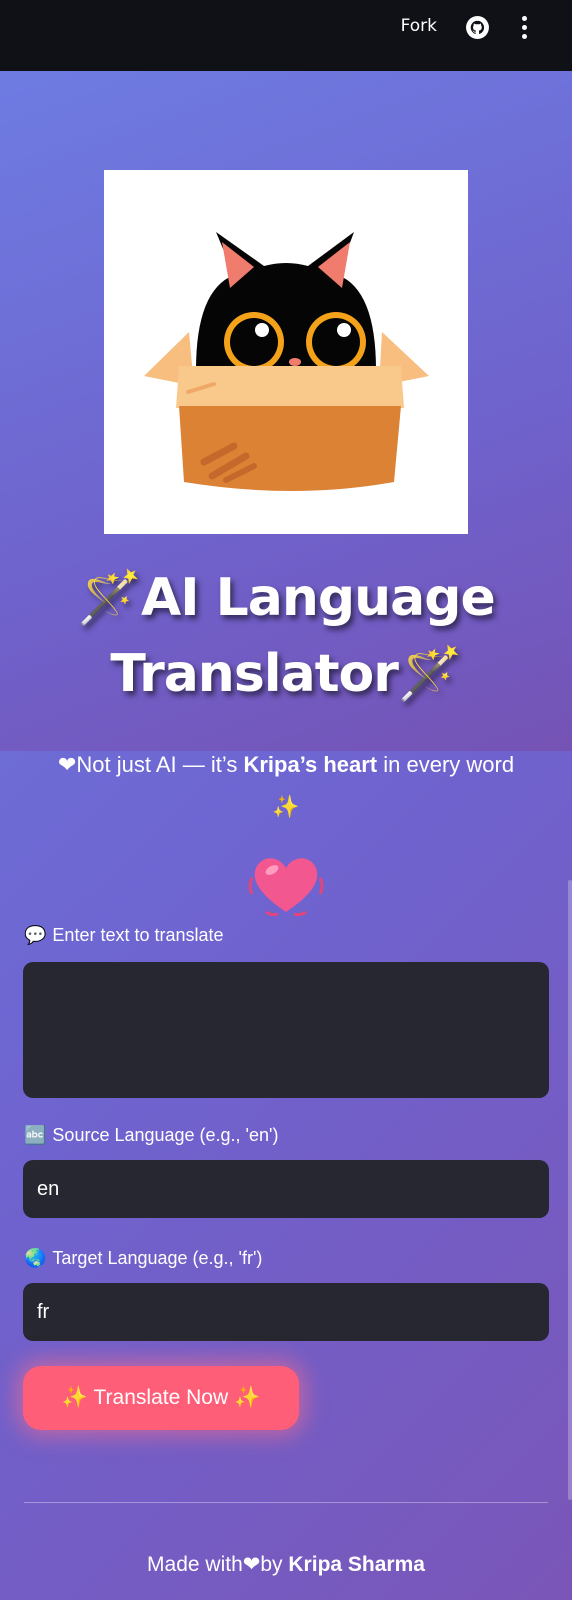 The height and width of the screenshot is (1600, 572). I want to click on github-icon, so click(477, 27).